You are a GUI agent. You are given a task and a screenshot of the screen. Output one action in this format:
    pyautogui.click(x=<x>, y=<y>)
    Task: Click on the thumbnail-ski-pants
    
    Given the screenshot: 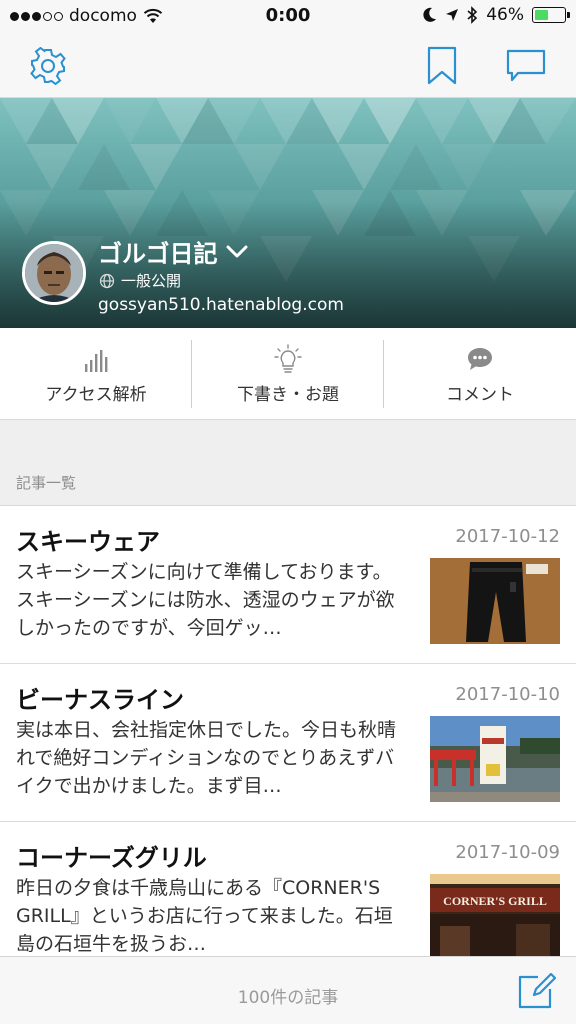 What is the action you would take?
    pyautogui.click(x=495, y=601)
    